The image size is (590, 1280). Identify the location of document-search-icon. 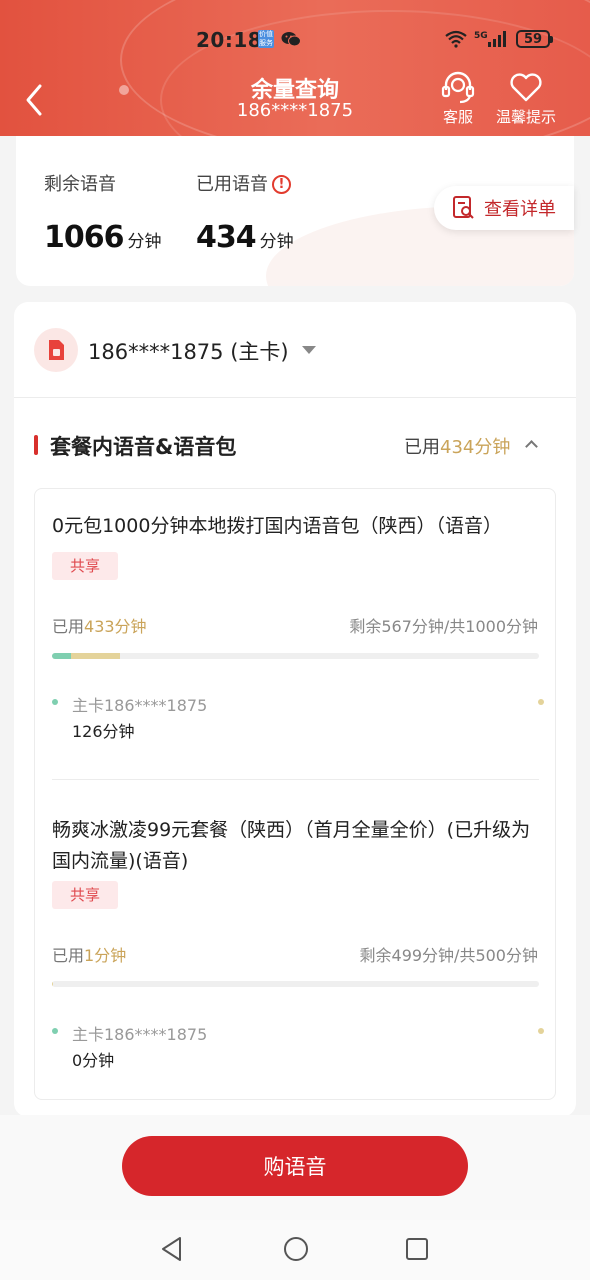
(463, 207).